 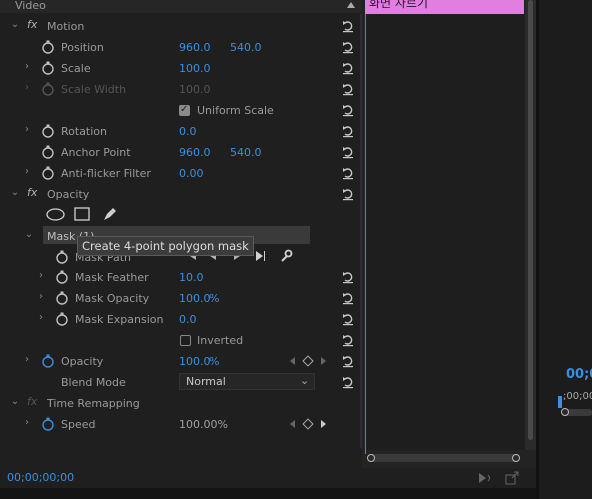 I want to click on clip-bar: 화면 자르기, so click(x=444, y=7).